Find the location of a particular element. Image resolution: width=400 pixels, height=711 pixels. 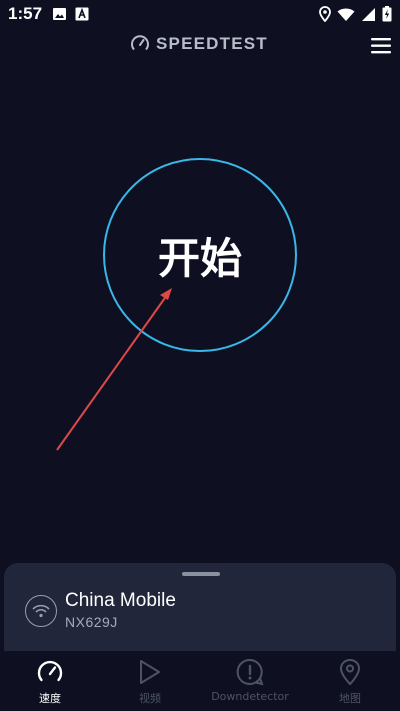

sheet-handle is located at coordinates (201, 574).